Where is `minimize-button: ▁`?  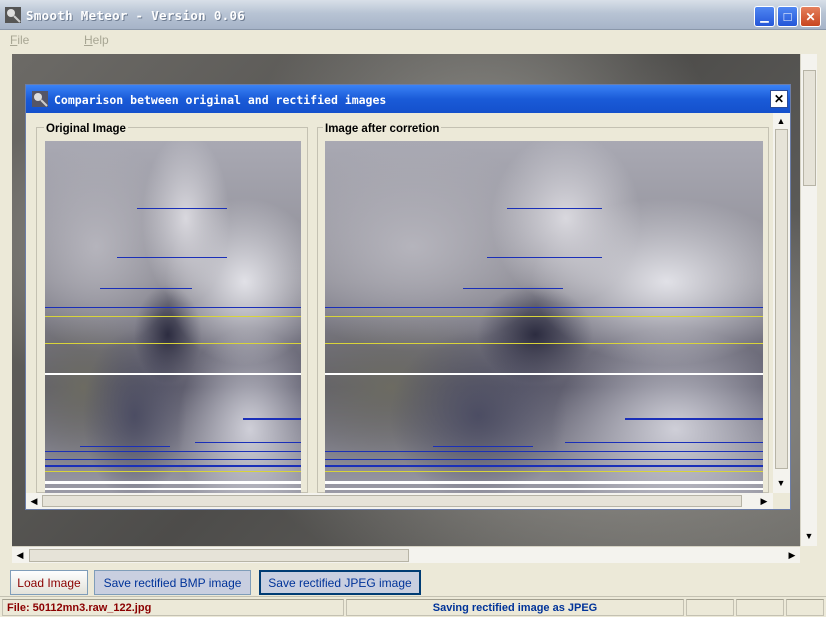
minimize-button: ▁ is located at coordinates (764, 16).